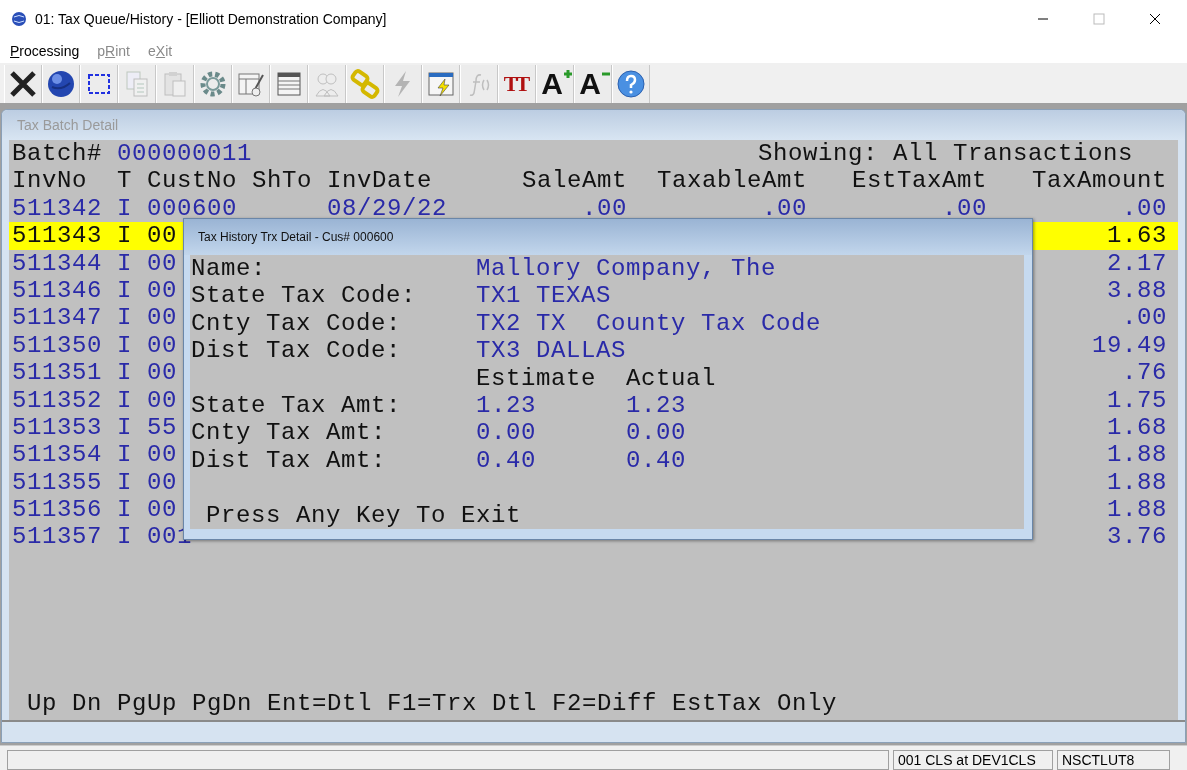 The image size is (1187, 770). Describe the element at coordinates (57, 537) in the screenshot. I see `invoice-number: 511357` at that location.